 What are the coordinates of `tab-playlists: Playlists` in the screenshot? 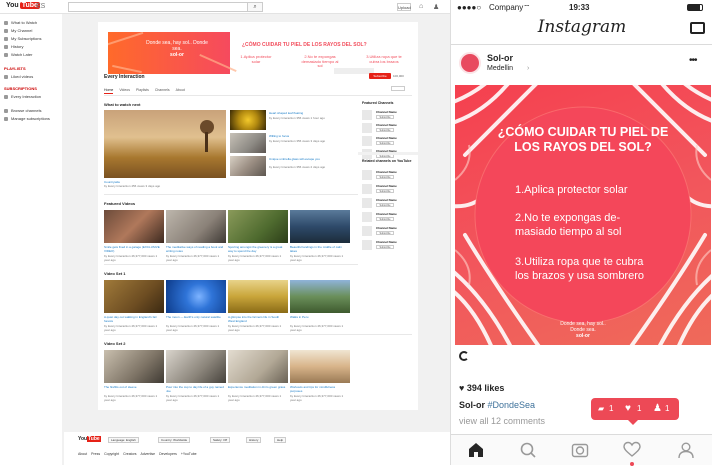 It's located at (142, 90).